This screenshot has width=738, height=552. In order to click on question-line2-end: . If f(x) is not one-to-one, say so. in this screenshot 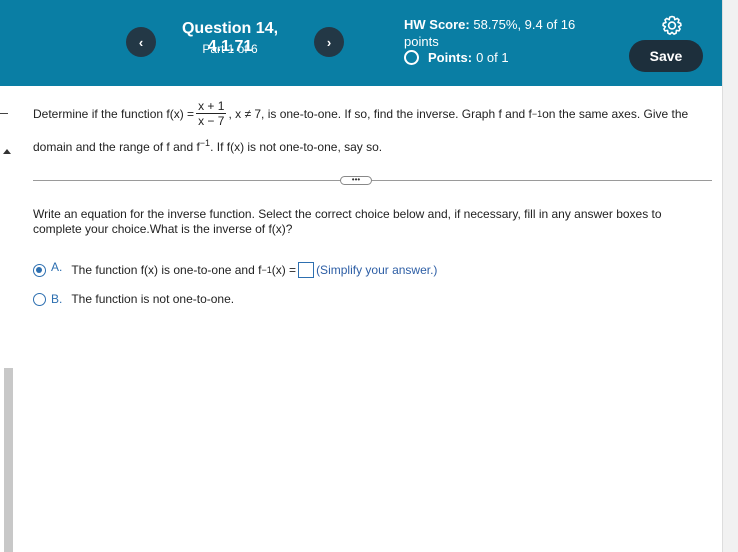, I will do `click(296, 147)`.